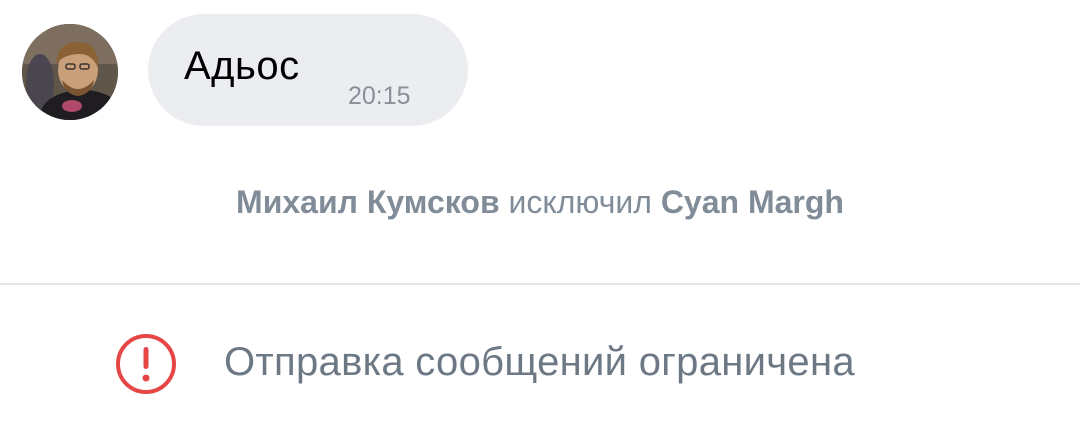 Image resolution: width=1080 pixels, height=441 pixels. I want to click on message-time: 20:15, so click(379, 96).